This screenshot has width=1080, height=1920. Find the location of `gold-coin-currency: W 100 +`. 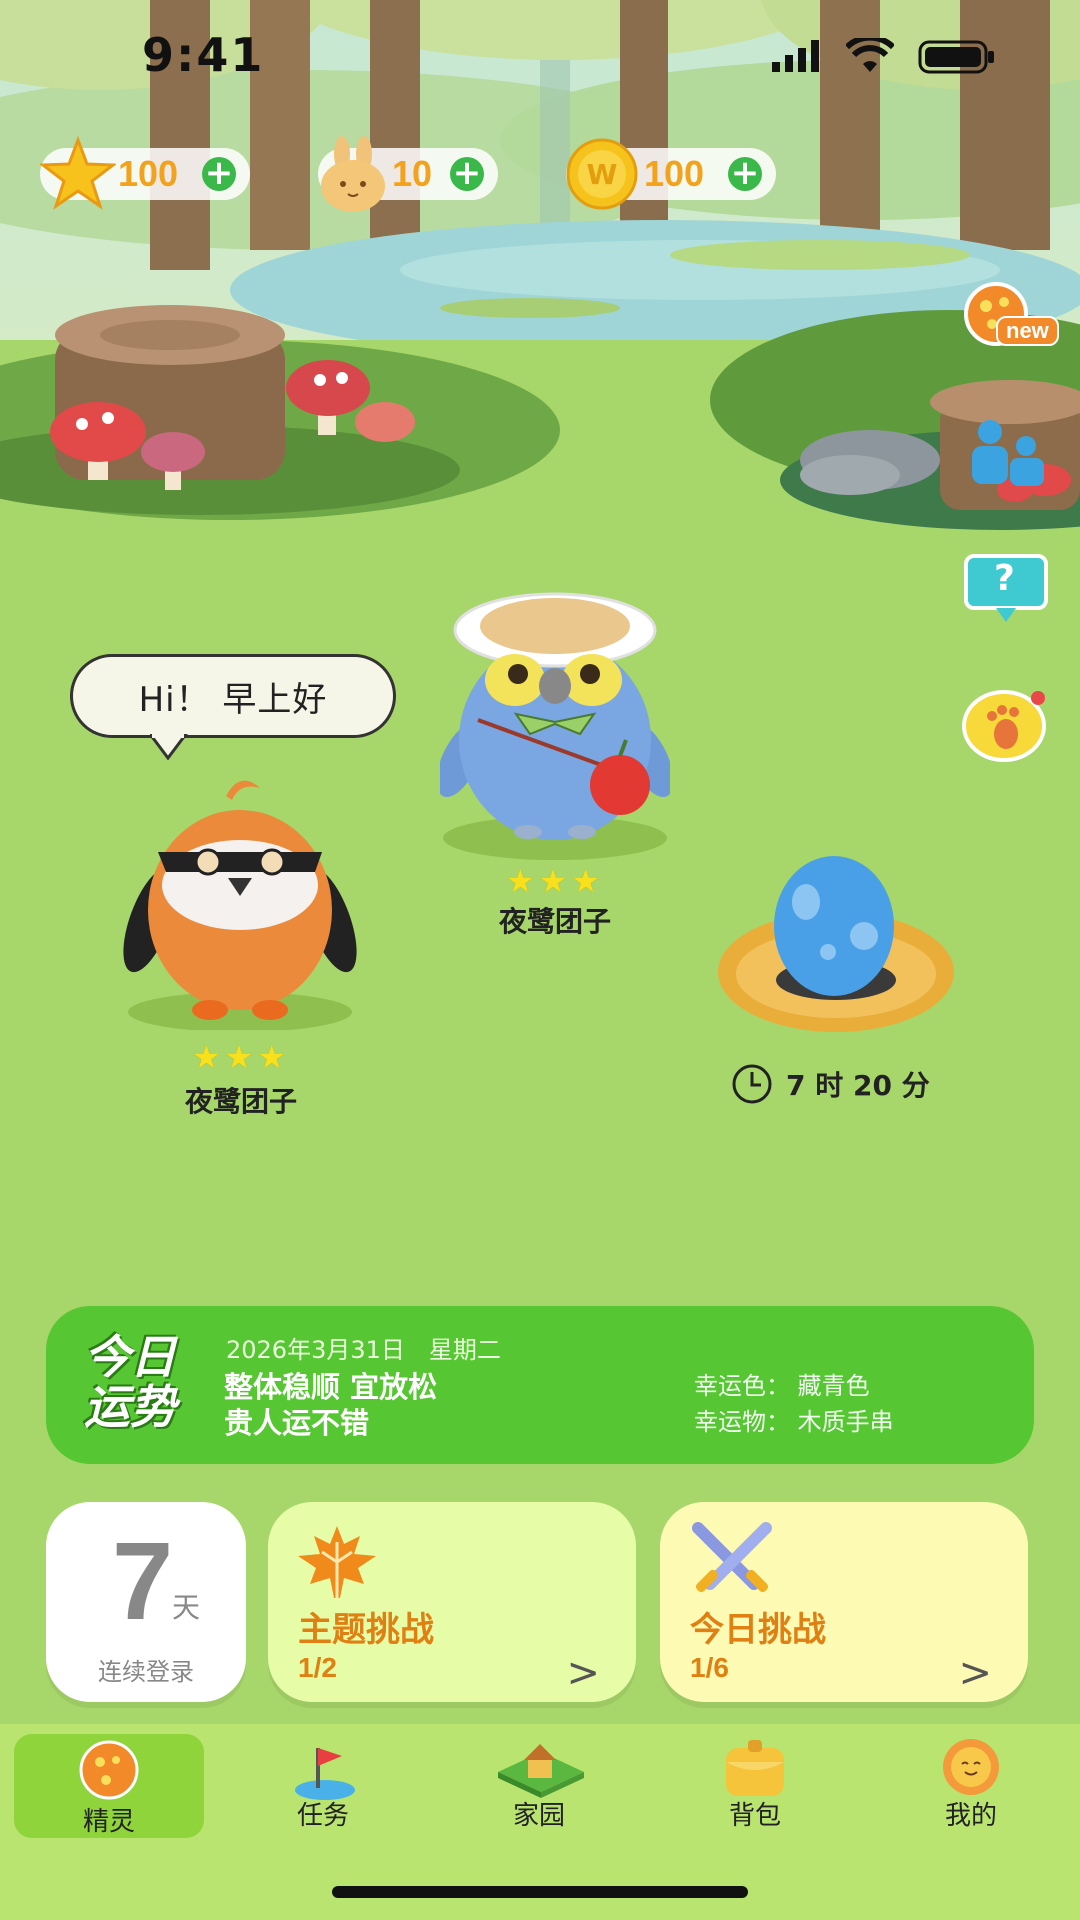

gold-coin-currency: W 100 + is located at coordinates (671, 174).